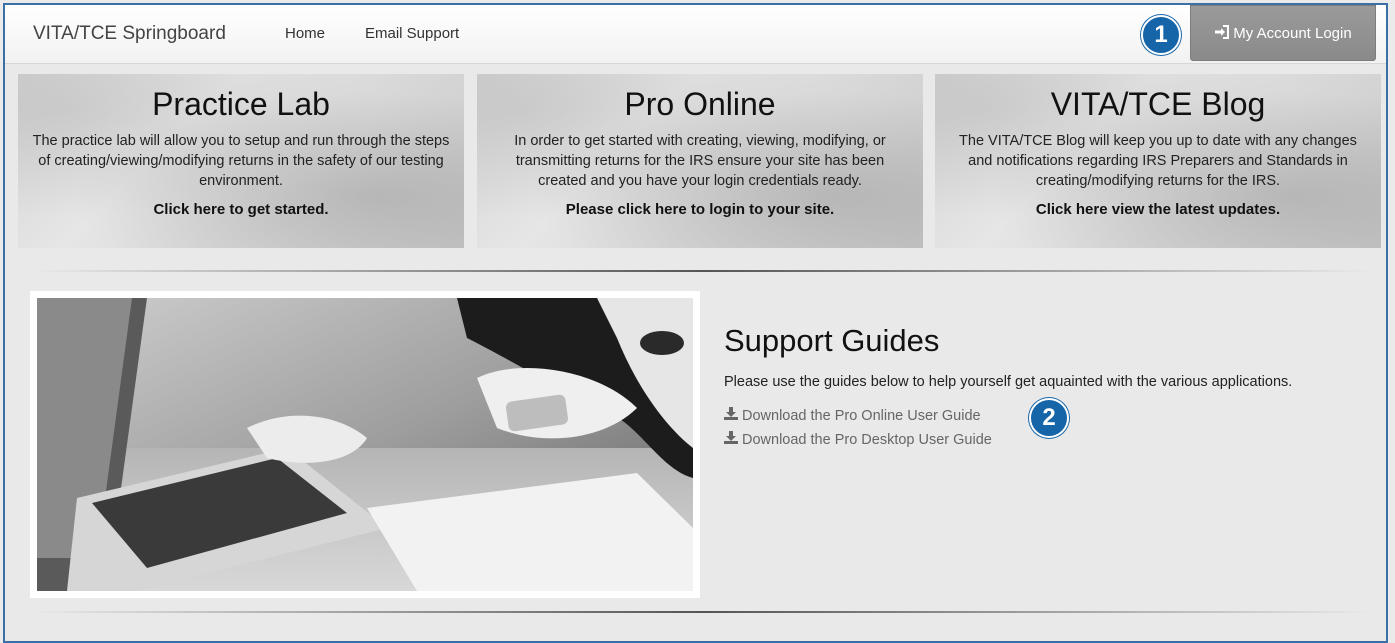  I want to click on tile-title: Pro Online, so click(700, 104).